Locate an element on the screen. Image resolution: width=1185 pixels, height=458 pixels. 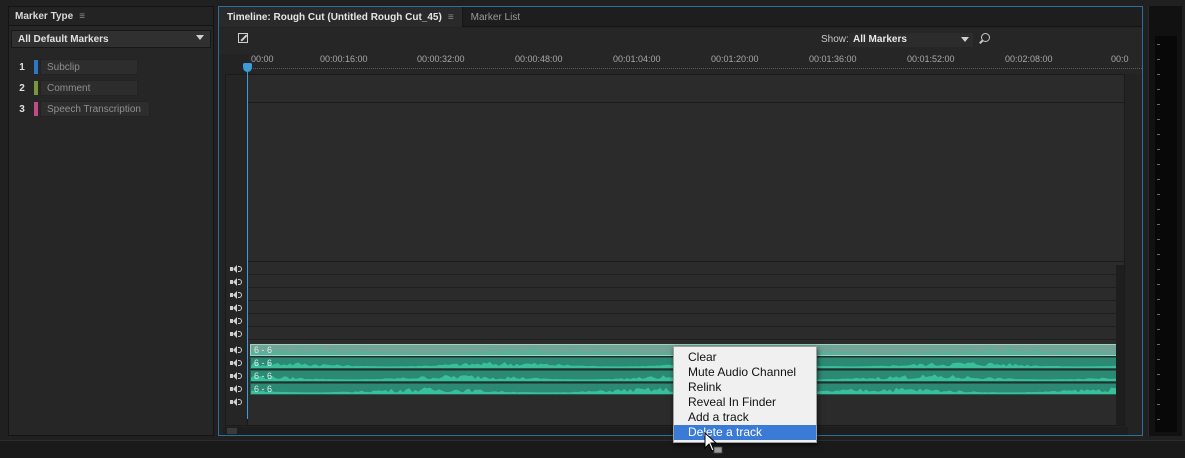
ruler-tick-label: 00:00:48:00 is located at coordinates (539, 59).